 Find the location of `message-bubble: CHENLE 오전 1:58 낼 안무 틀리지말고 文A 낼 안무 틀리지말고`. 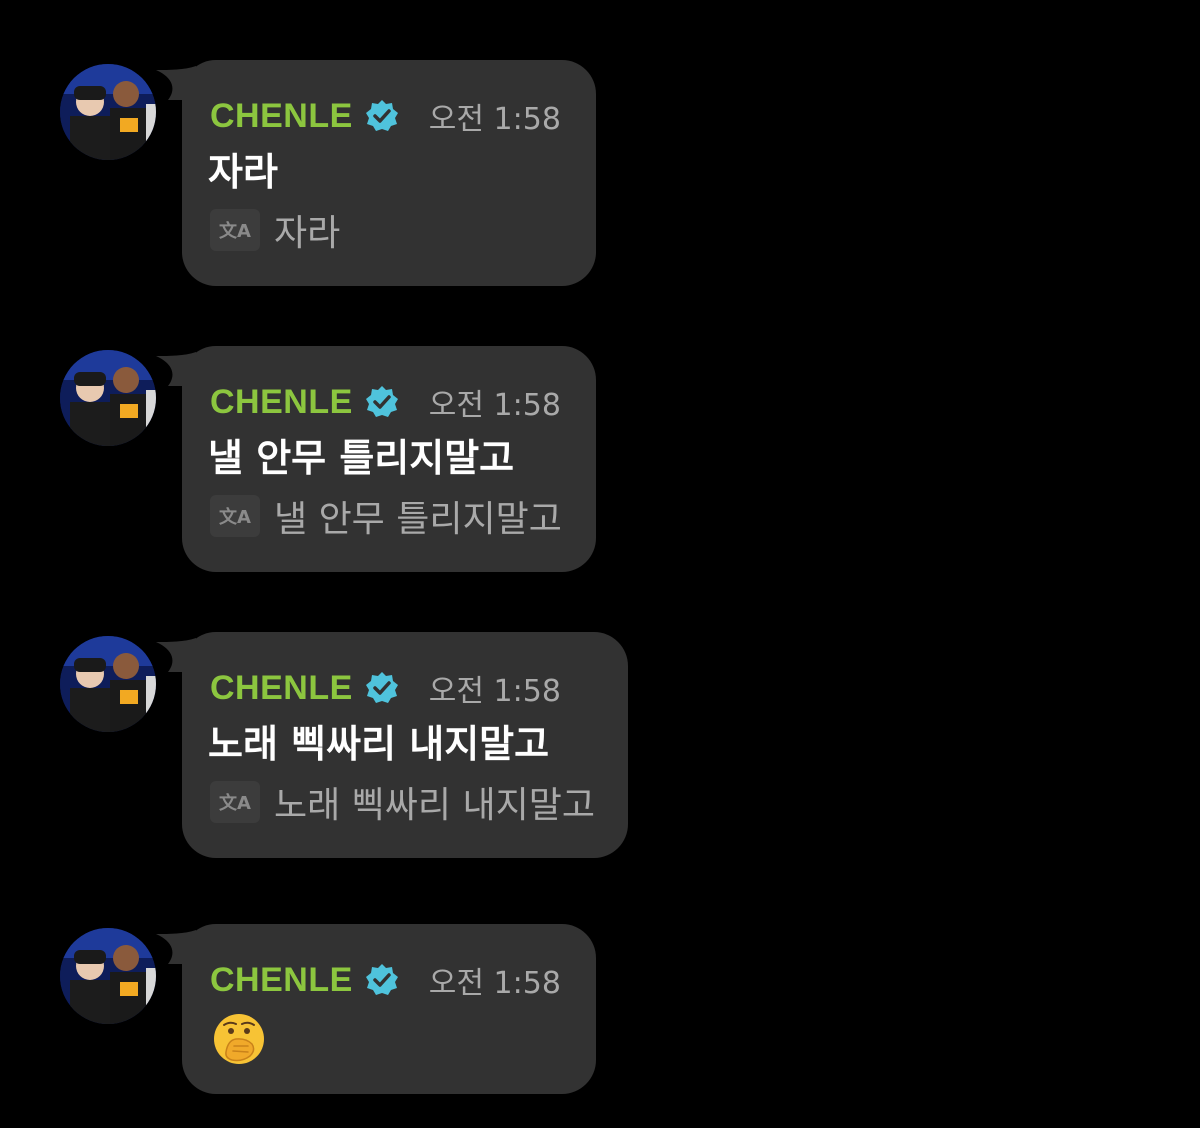

message-bubble: CHENLE 오전 1:58 낼 안무 틀리지말고 文A 낼 안무 틀리지말고 is located at coordinates (376, 459).